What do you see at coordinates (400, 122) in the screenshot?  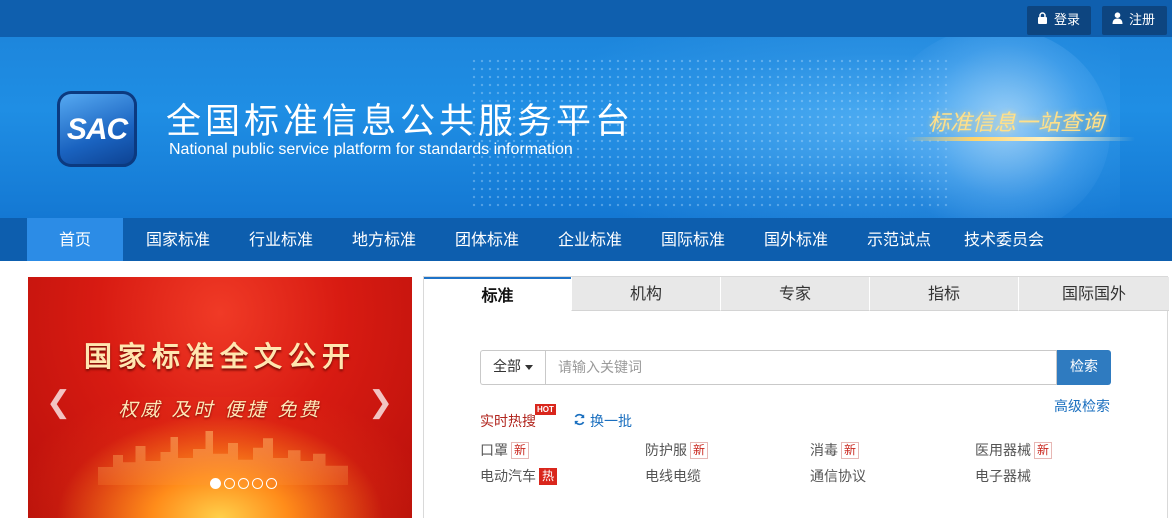 I see `site-title: 全国标准信息公共服务平台` at bounding box center [400, 122].